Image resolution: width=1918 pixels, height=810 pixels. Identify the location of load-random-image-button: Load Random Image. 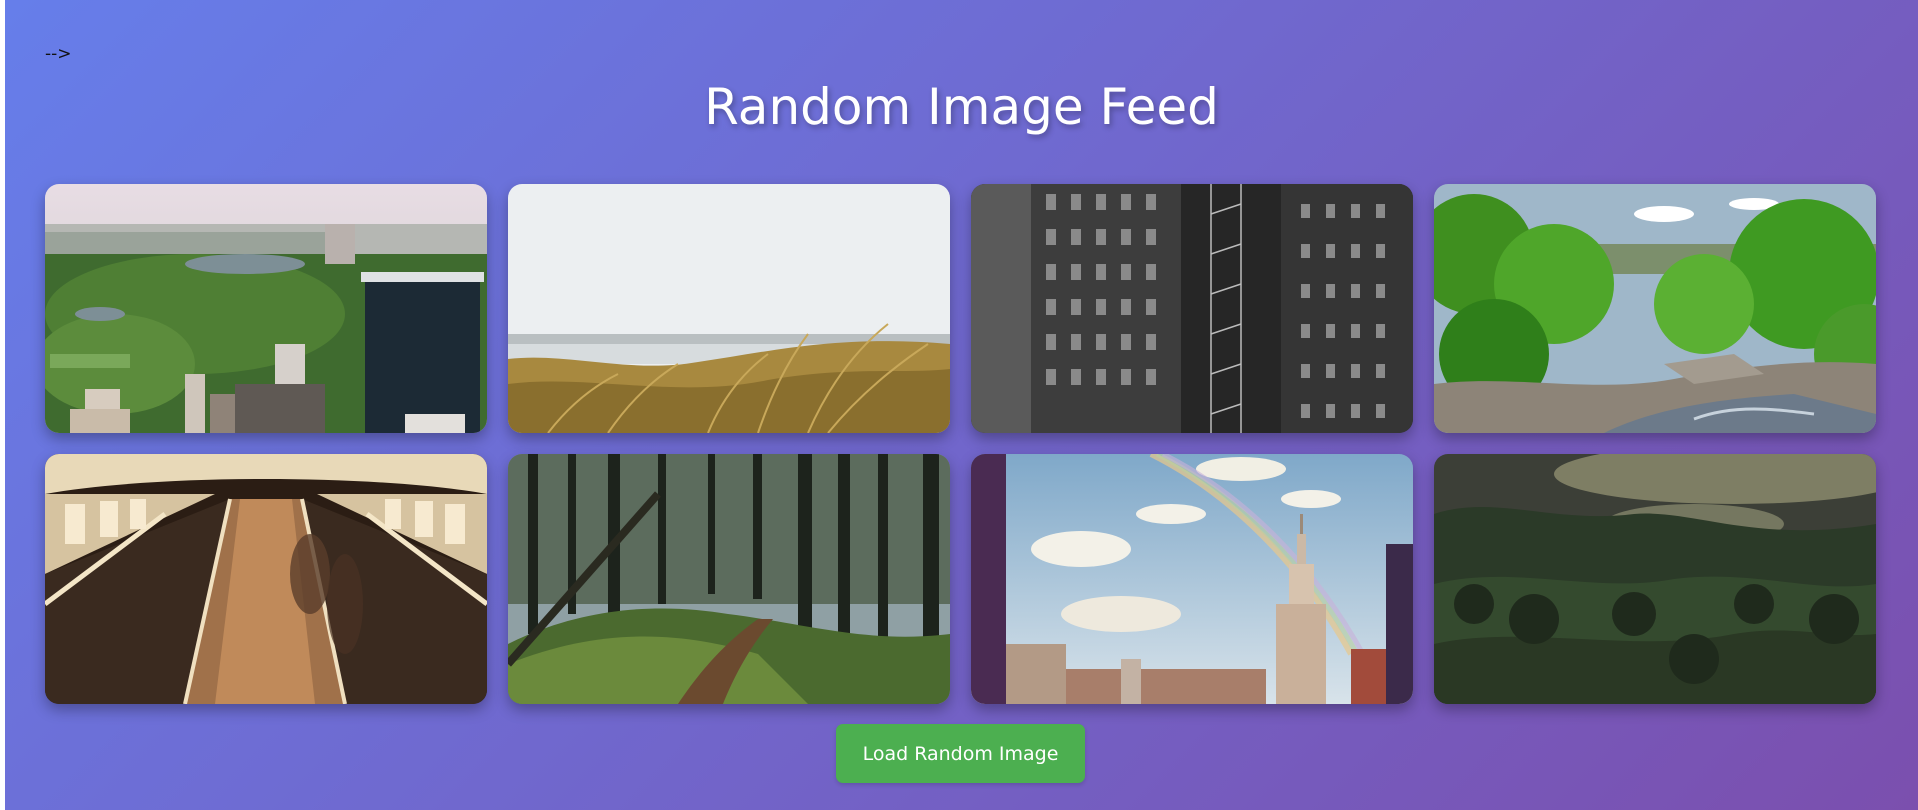
(960, 753).